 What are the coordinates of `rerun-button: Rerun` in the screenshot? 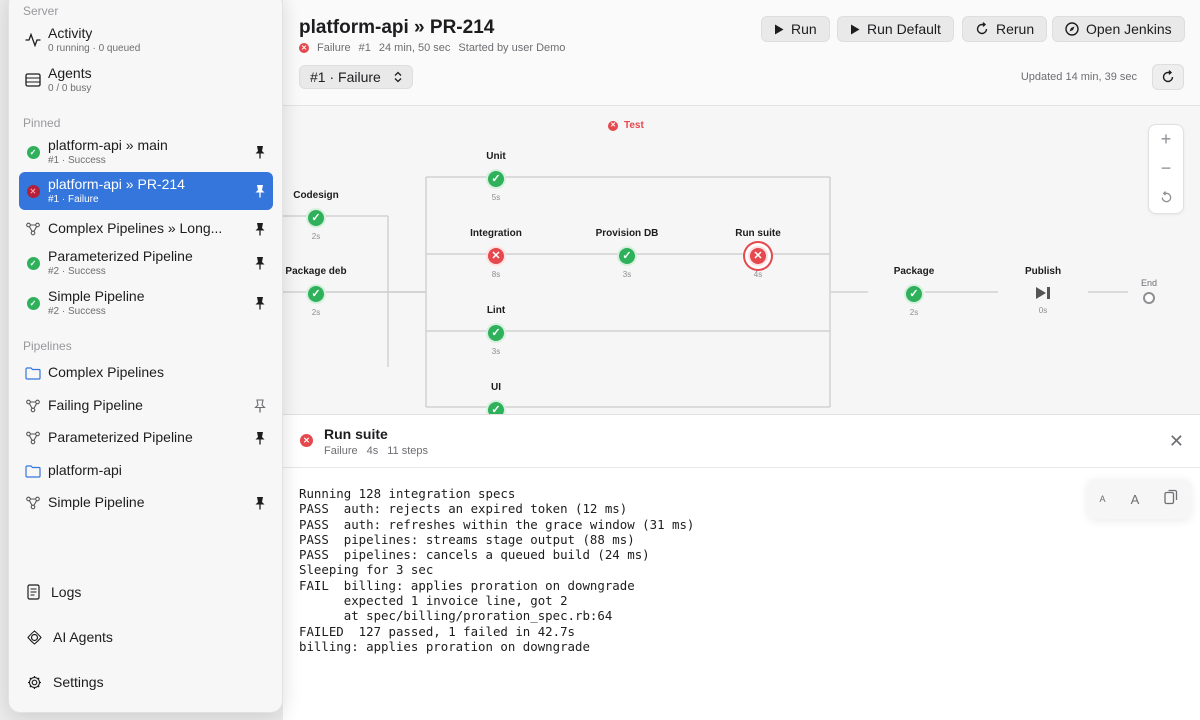 It's located at (1005, 29).